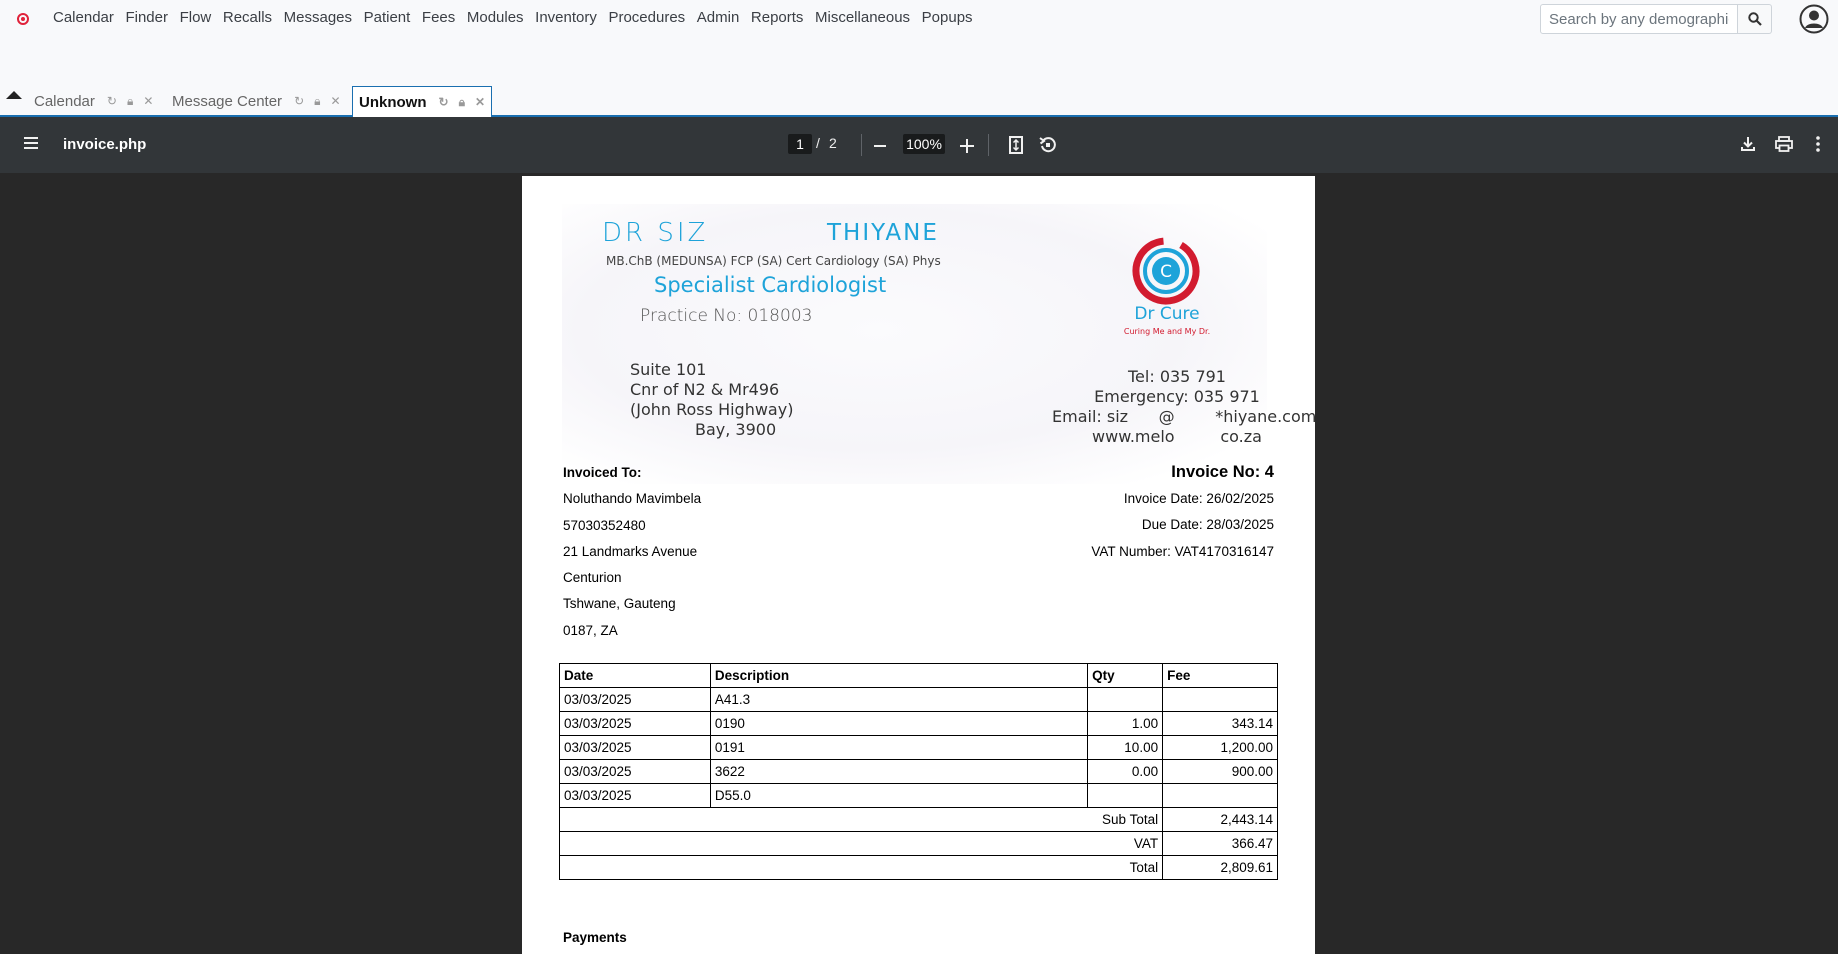 This screenshot has height=954, width=1838. What do you see at coordinates (736, 429) in the screenshot?
I see `address-line: Bay, 3900` at bounding box center [736, 429].